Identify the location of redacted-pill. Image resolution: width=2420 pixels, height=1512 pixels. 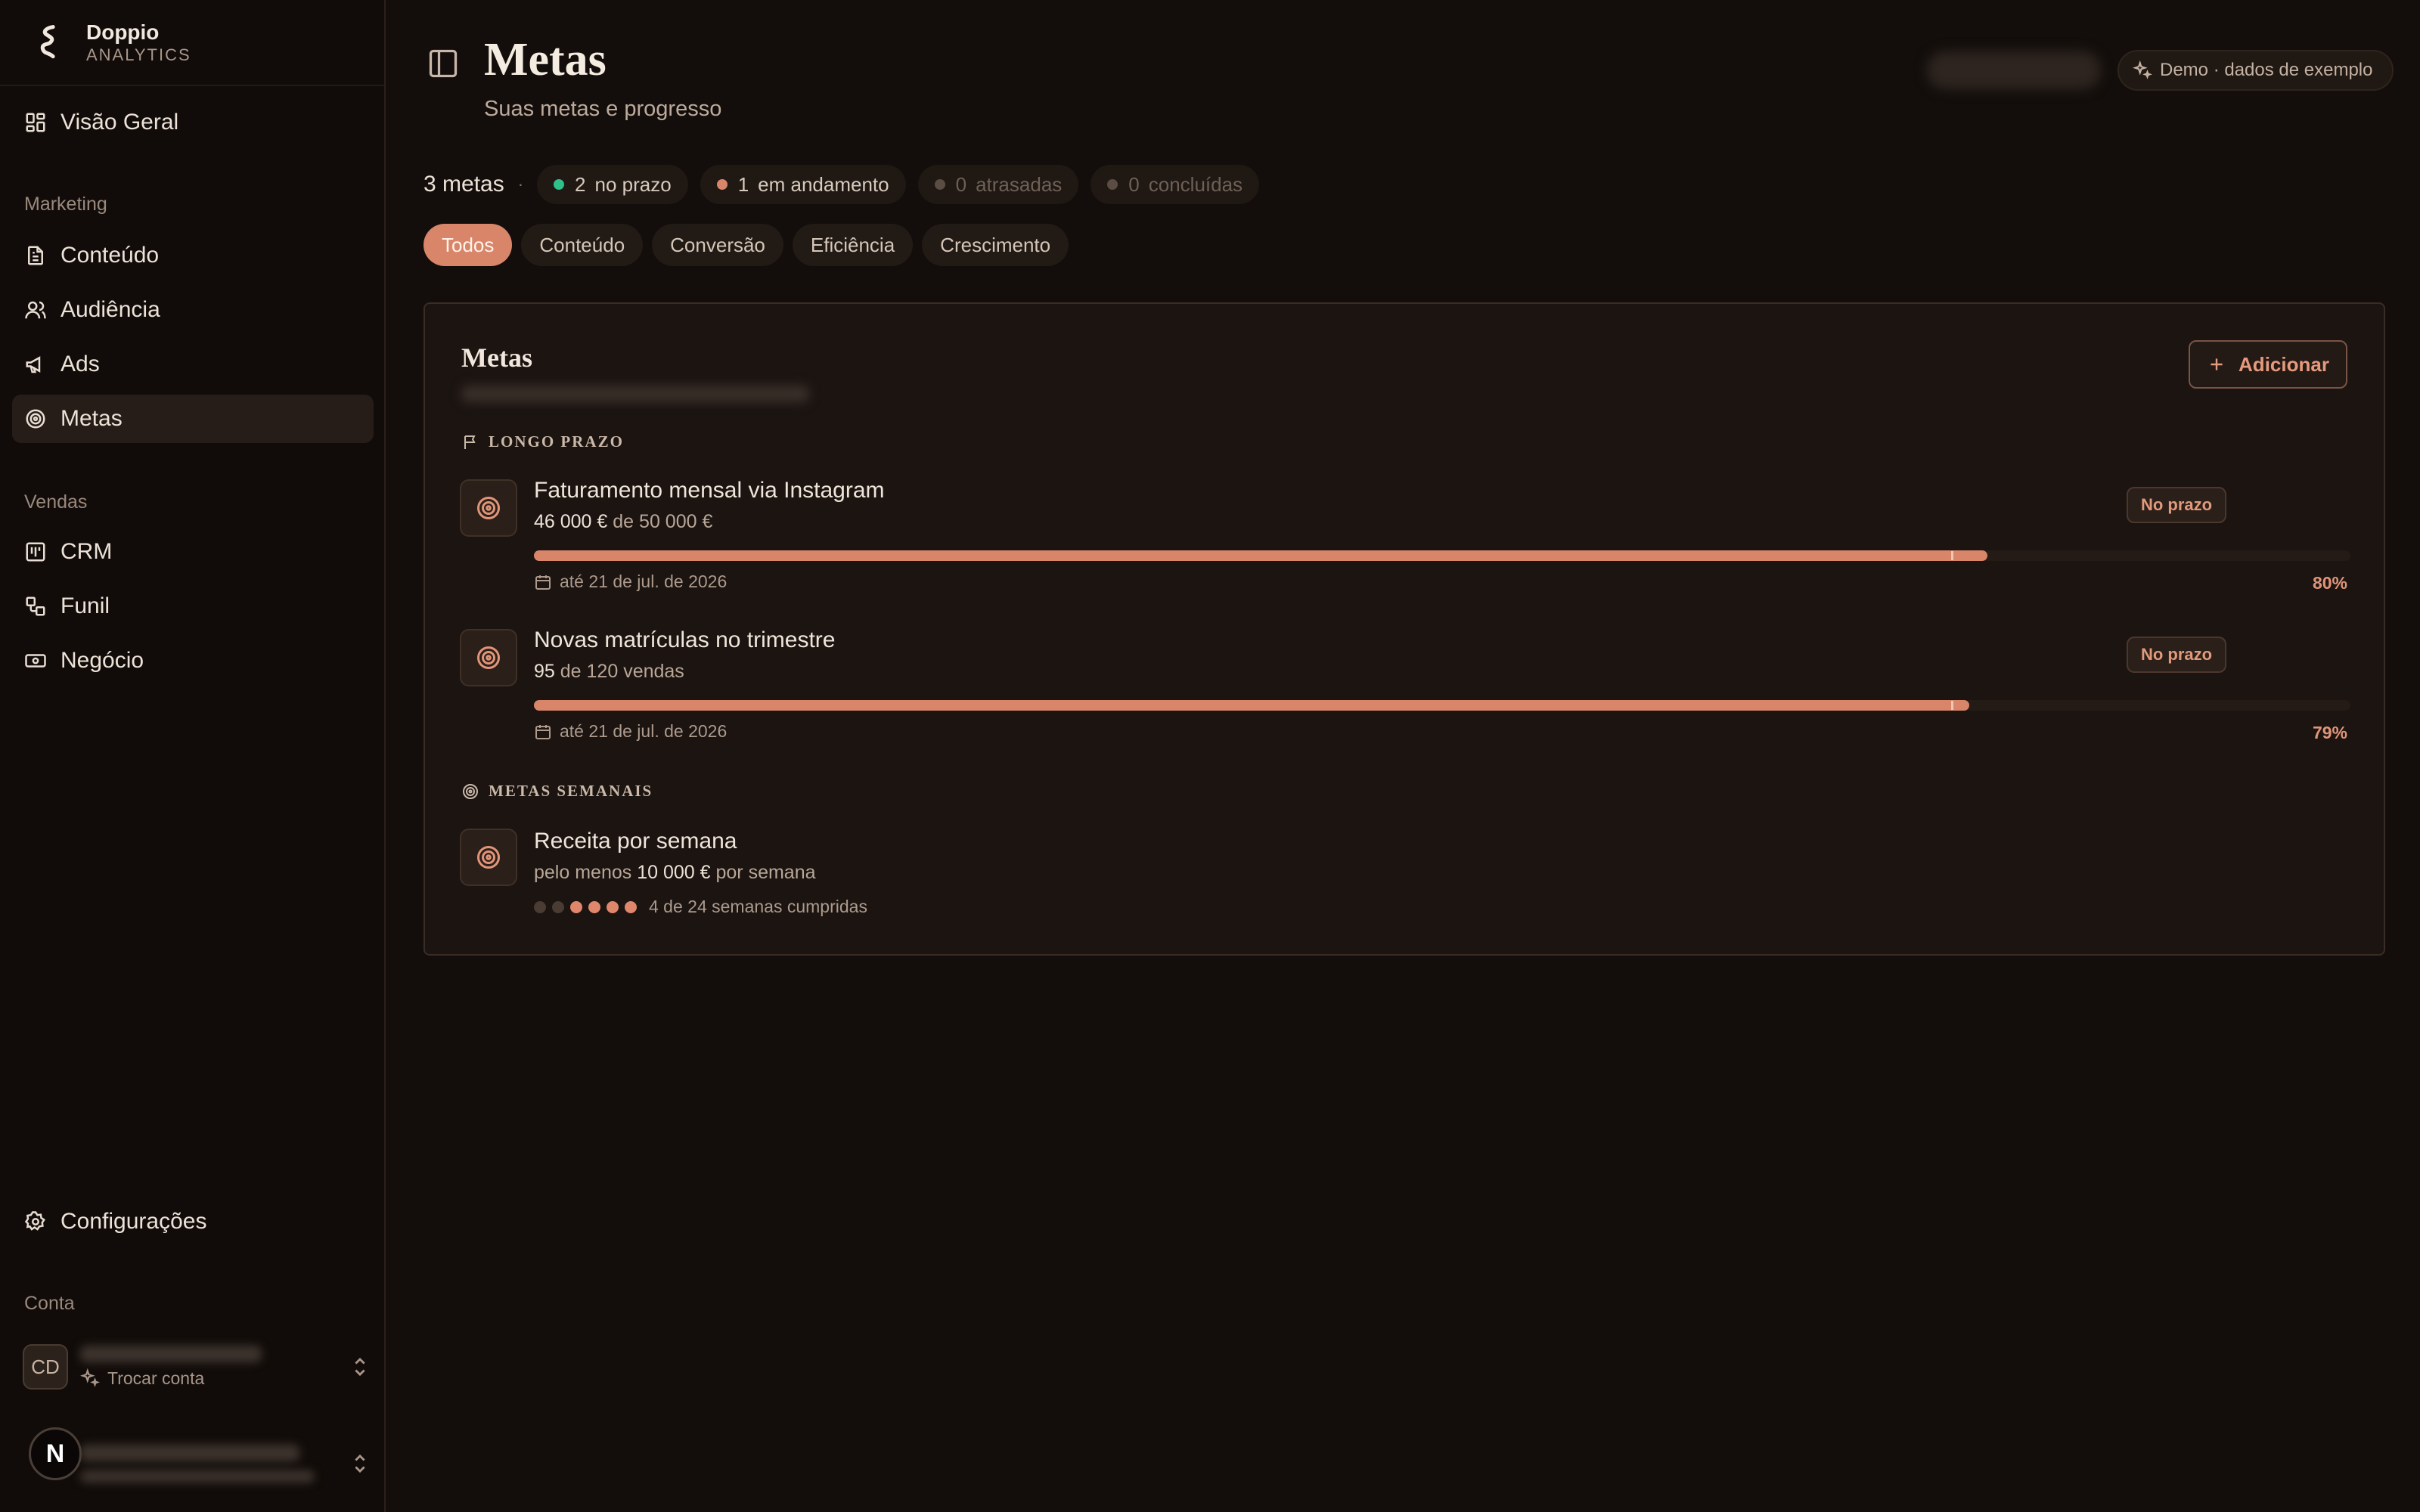
(2014, 70).